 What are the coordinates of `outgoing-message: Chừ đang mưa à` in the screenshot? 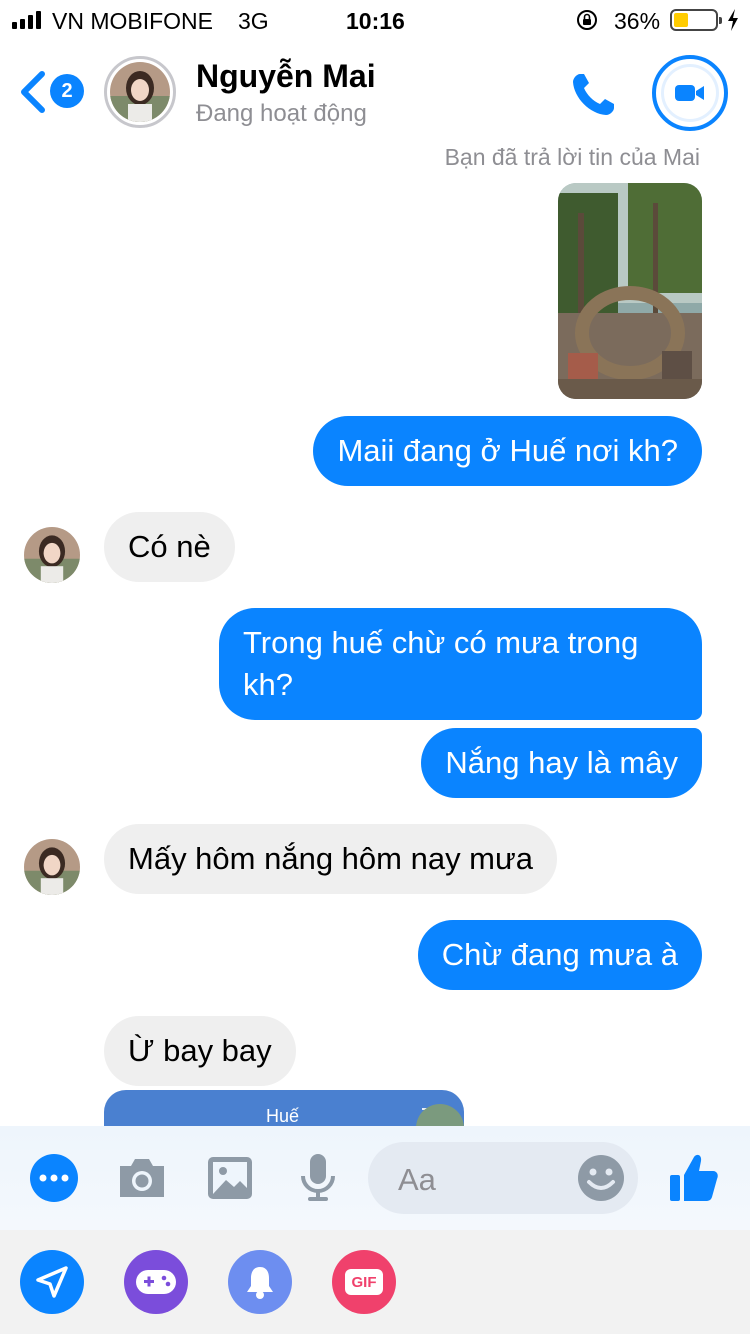 It's located at (559, 955).